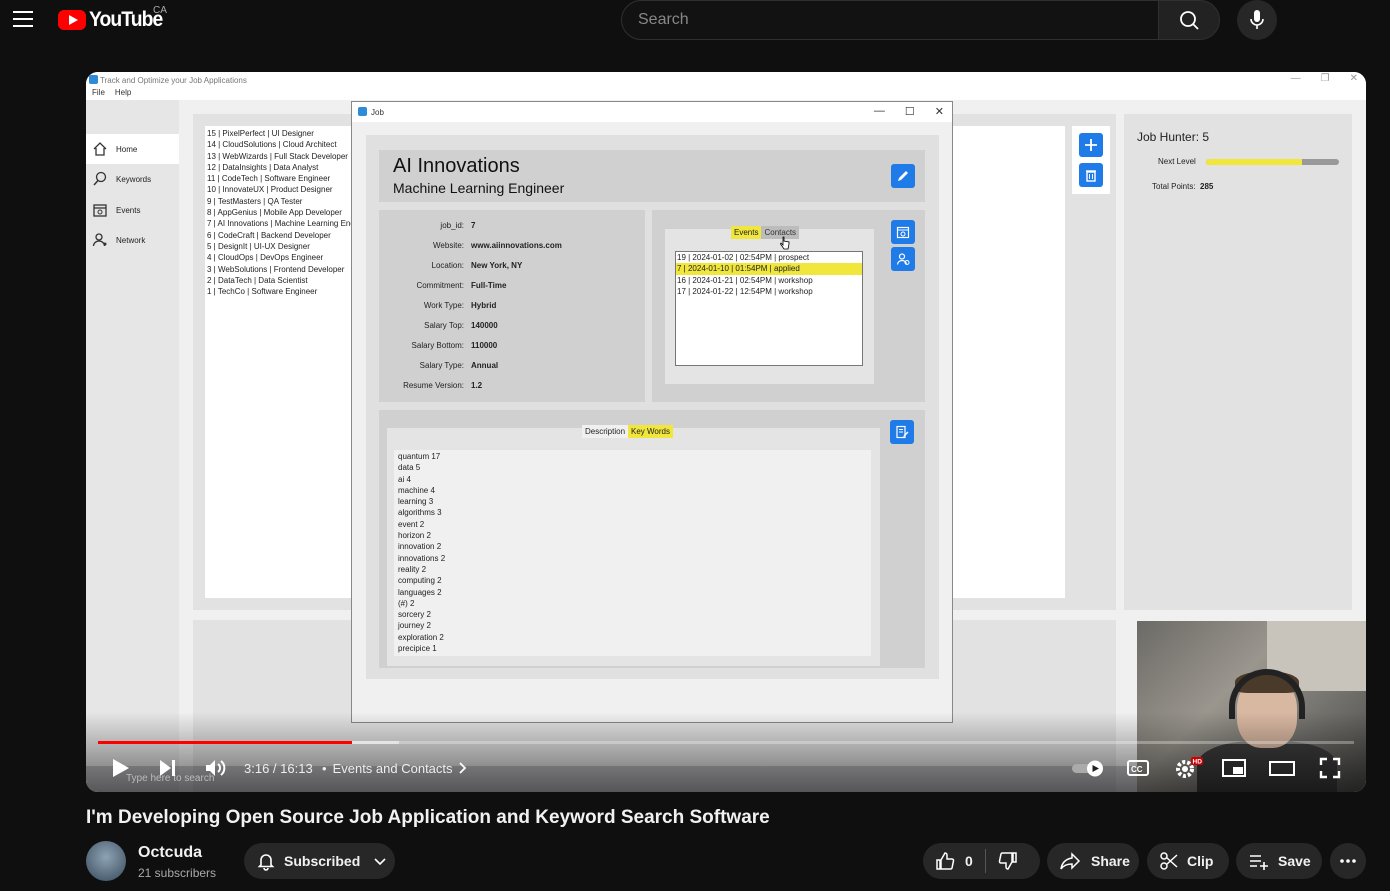 The height and width of the screenshot is (891, 1390). I want to click on dislike-button, so click(1008, 861).